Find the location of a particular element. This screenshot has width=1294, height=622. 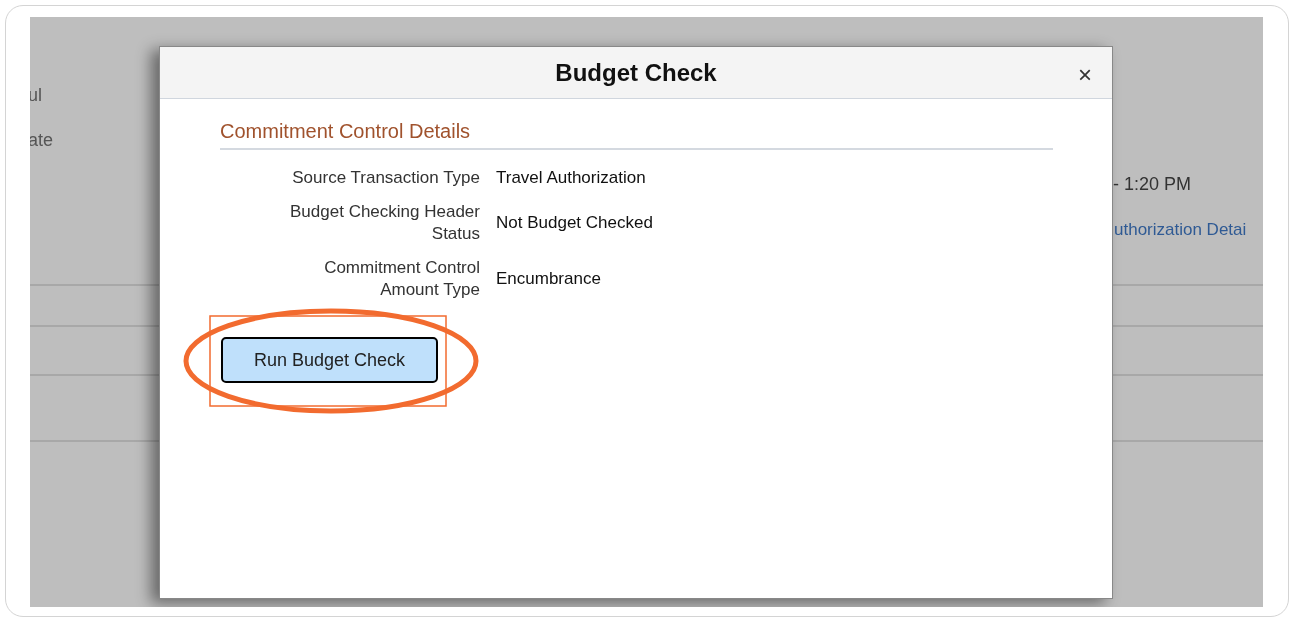

section-title: Commitment Control Details is located at coordinates (345, 131).